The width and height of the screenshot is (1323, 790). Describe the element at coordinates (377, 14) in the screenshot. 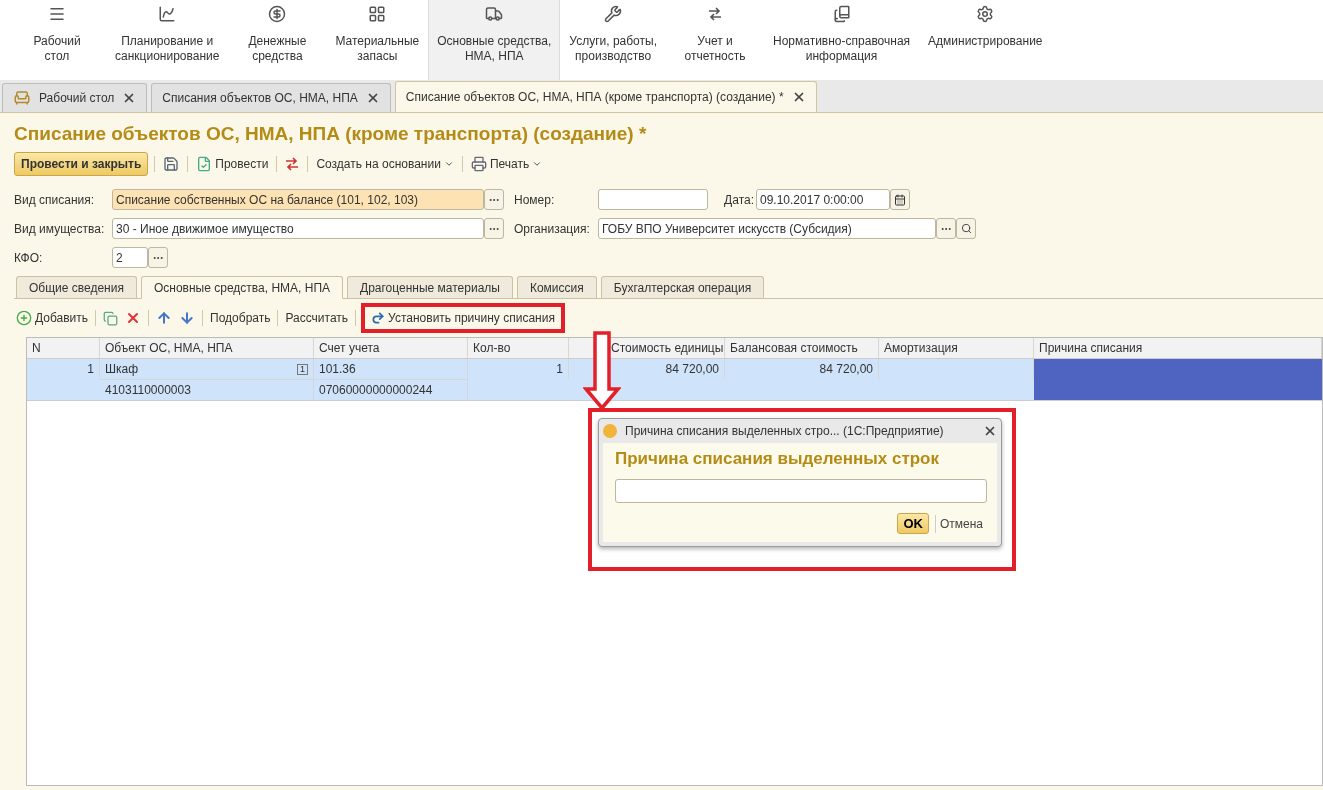

I see `grid-icon` at that location.